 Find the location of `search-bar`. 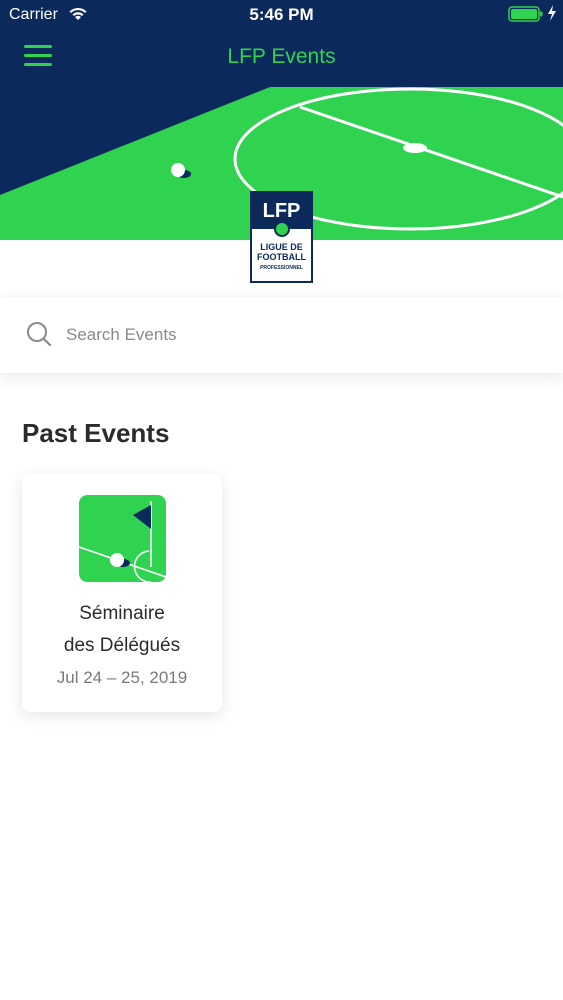

search-bar is located at coordinates (281, 335).